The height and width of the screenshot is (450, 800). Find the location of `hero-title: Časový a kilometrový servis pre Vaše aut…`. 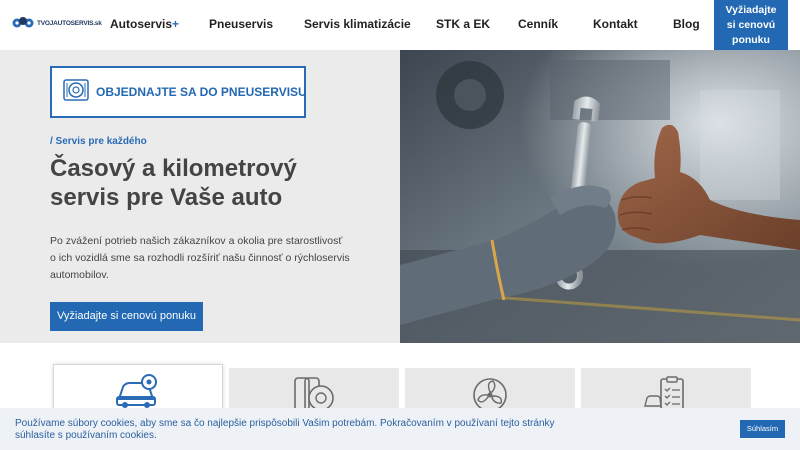

hero-title: Časový a kilometrový servis pre Vaše aut… is located at coordinates (210, 183).